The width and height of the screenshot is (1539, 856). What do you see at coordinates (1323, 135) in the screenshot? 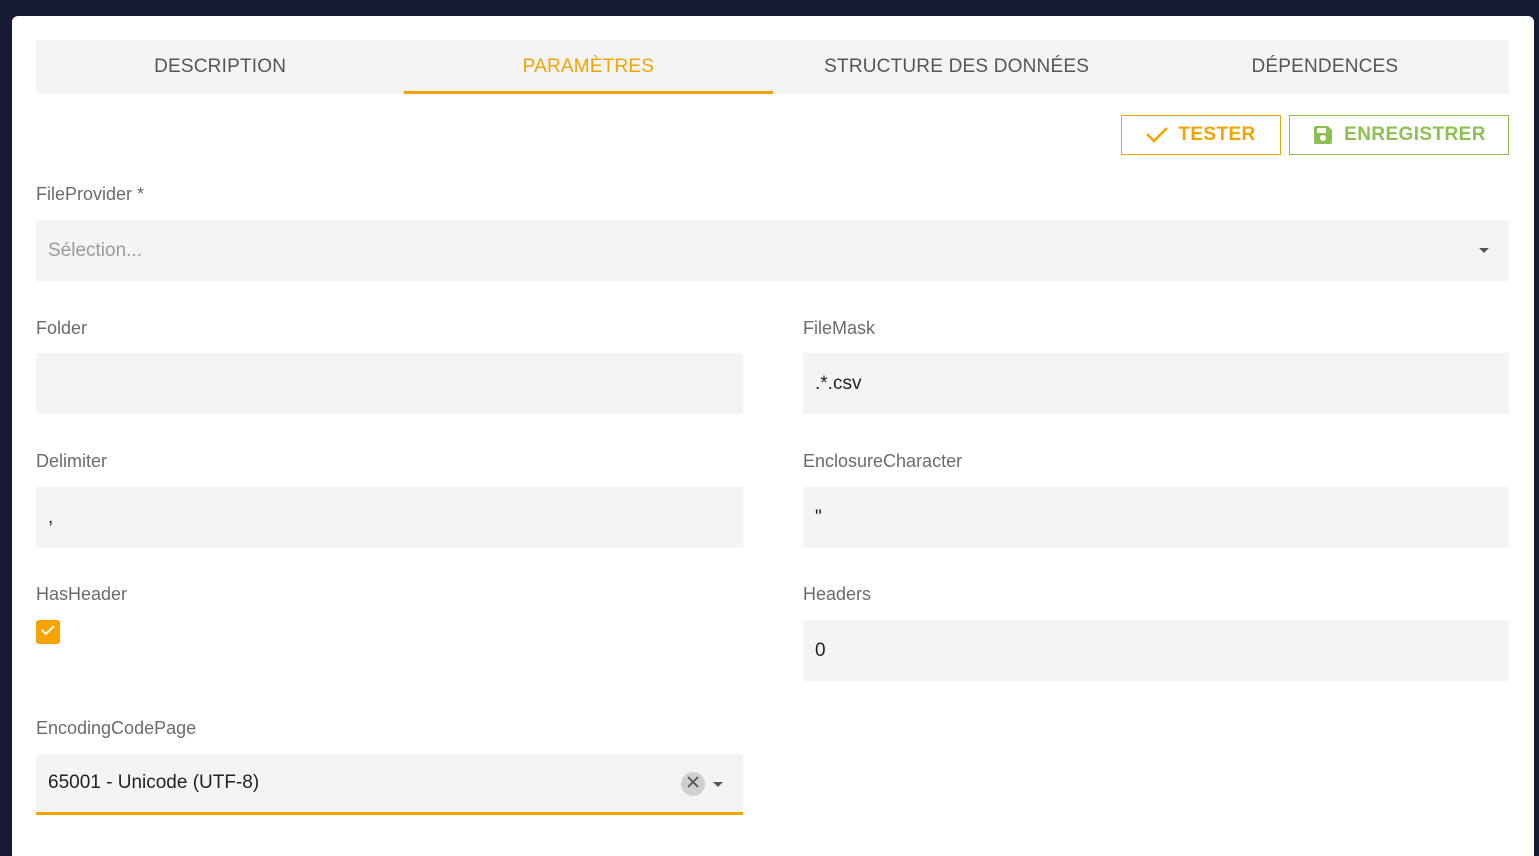
I see `floppy-disk-icon` at bounding box center [1323, 135].